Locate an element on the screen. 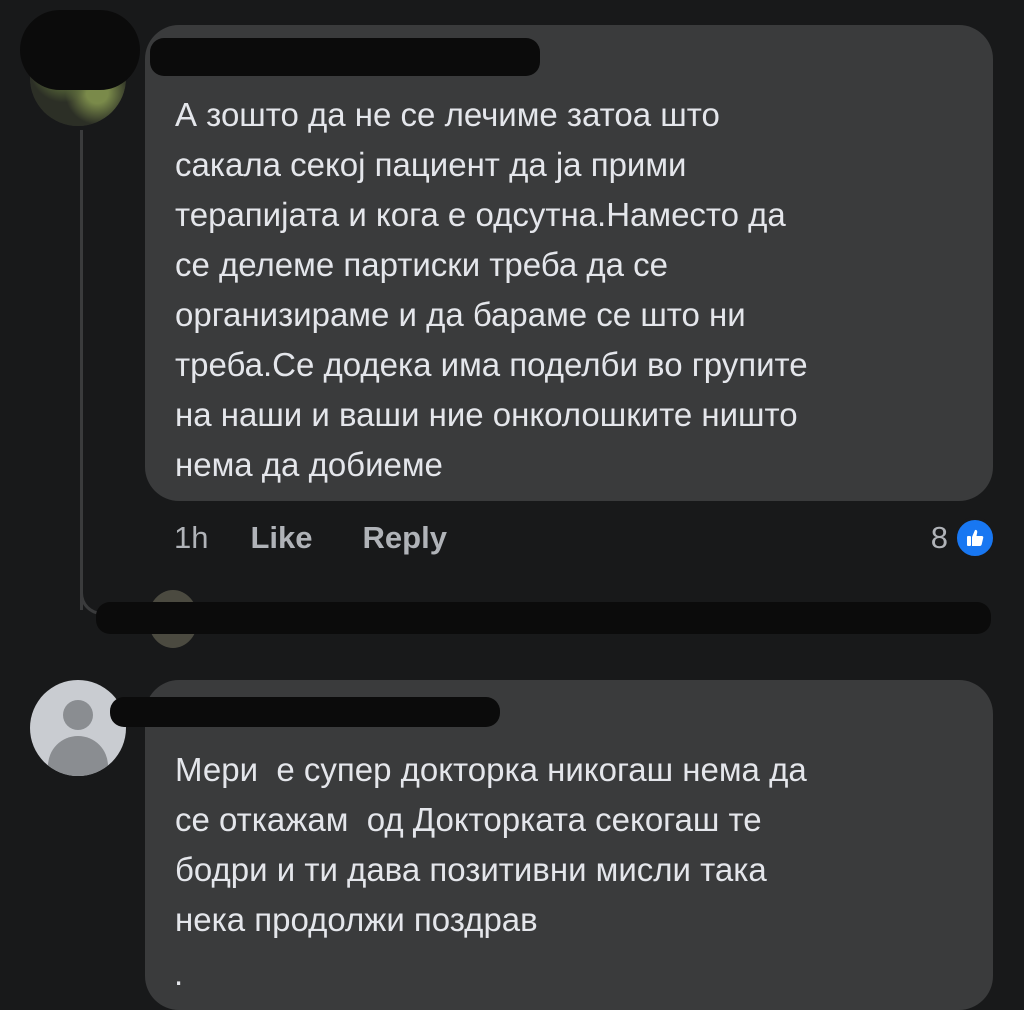 The width and height of the screenshot is (1024, 1010). redaction-mark is located at coordinates (80, 50).